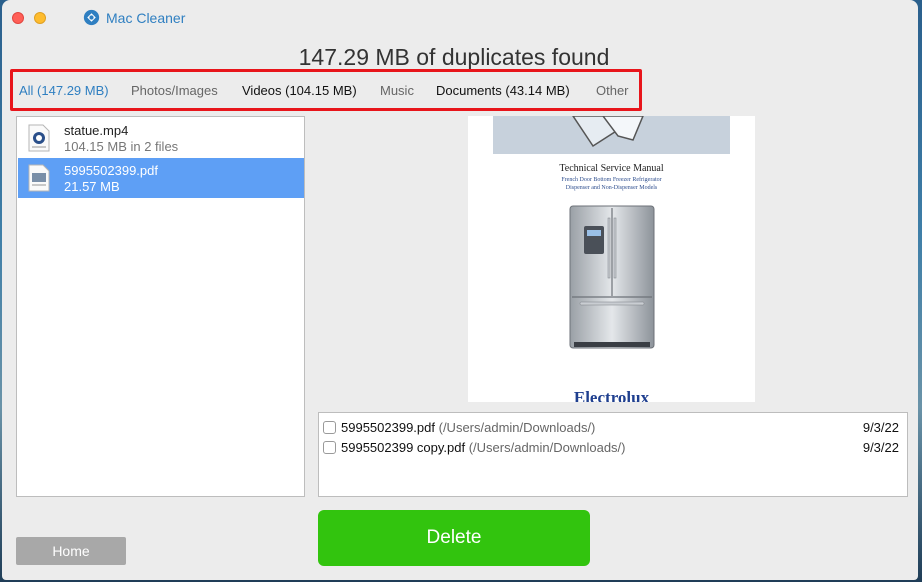  Describe the element at coordinates (121, 146) in the screenshot. I see `file-detail: 104.15 MB in 2 files` at that location.